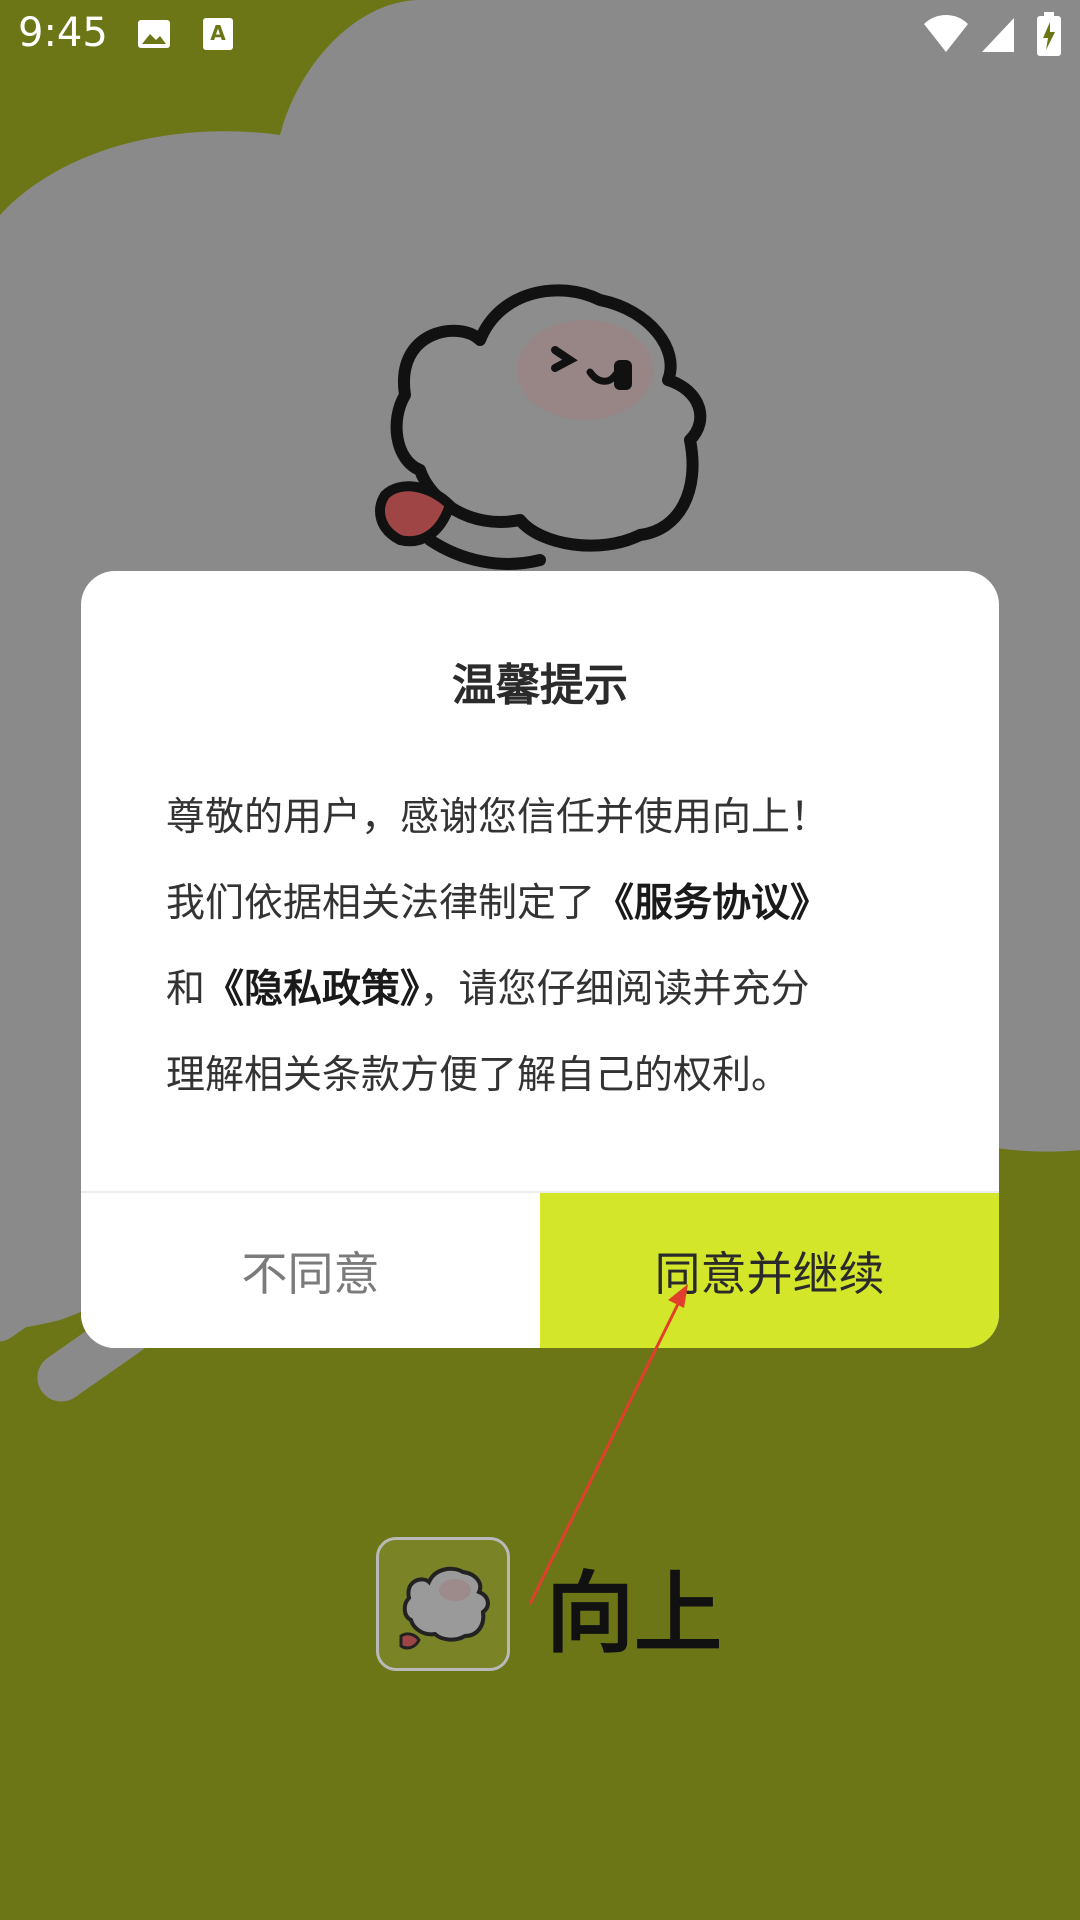 The image size is (1080, 1920). What do you see at coordinates (634, 1613) in the screenshot?
I see `app-name: 向上` at bounding box center [634, 1613].